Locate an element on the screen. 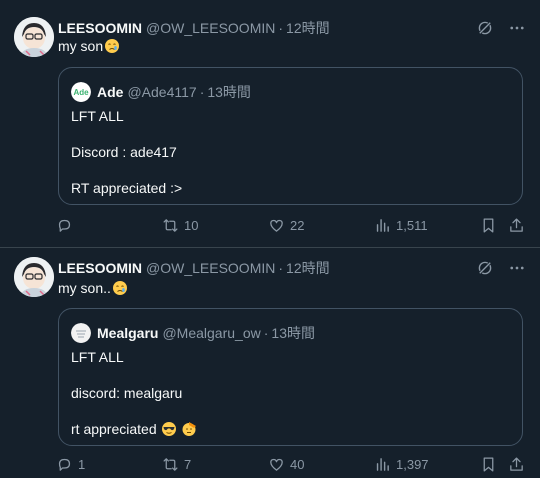 This screenshot has height=478, width=540. saluting-face-emoji is located at coordinates (189, 429).